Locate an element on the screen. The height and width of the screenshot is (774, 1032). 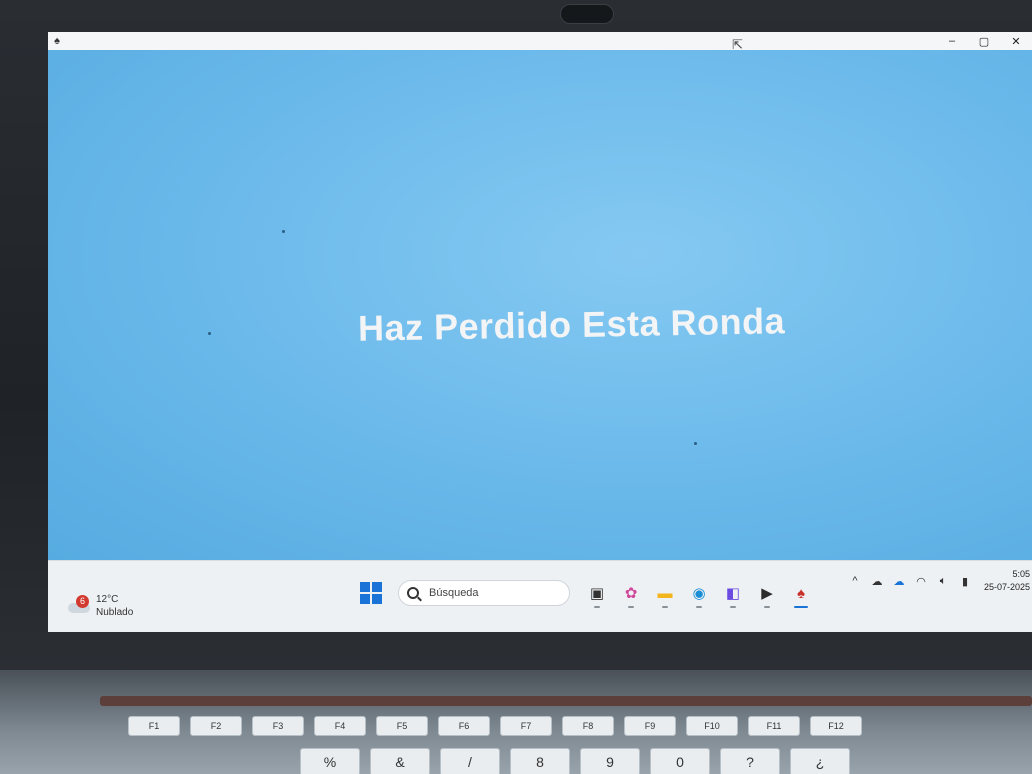
cloud-sync-icon: ☁ is located at coordinates (877, 581).